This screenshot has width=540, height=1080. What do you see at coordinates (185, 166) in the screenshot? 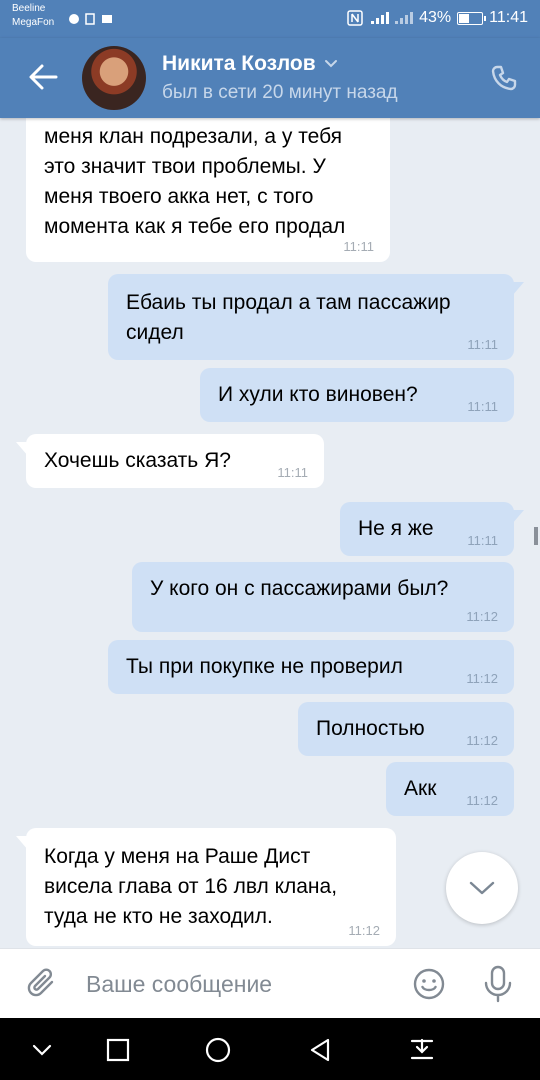
I see `message-line: это значит твои проблемы. У` at bounding box center [185, 166].